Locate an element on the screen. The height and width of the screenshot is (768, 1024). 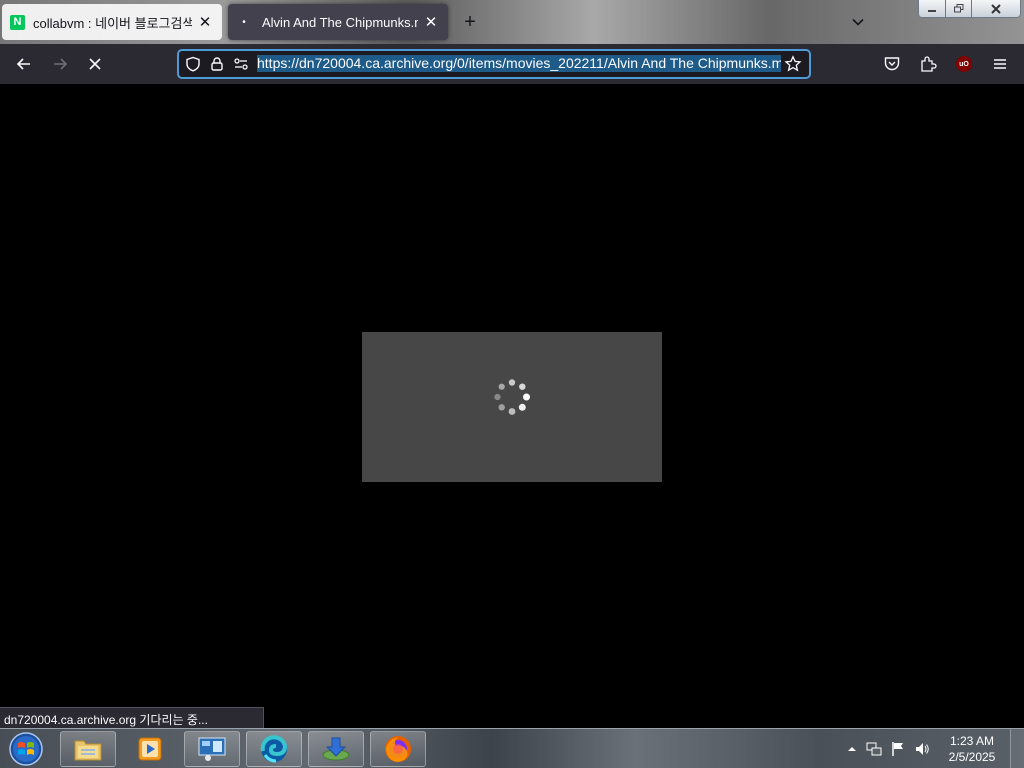
stop-loading-button is located at coordinates (95, 64).